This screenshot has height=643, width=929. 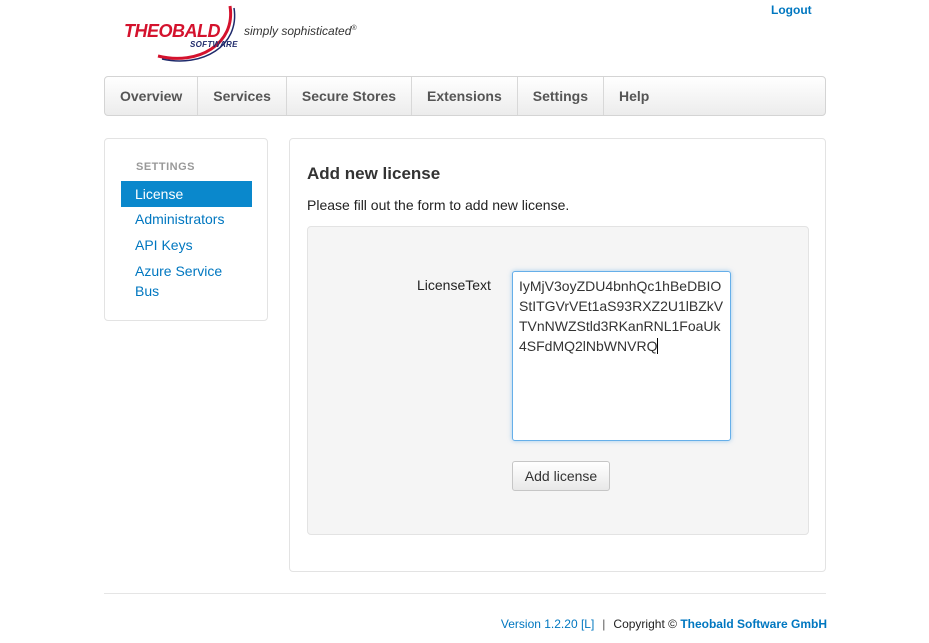 I want to click on version-link: Version 1.2.20 [L], so click(x=547, y=624).